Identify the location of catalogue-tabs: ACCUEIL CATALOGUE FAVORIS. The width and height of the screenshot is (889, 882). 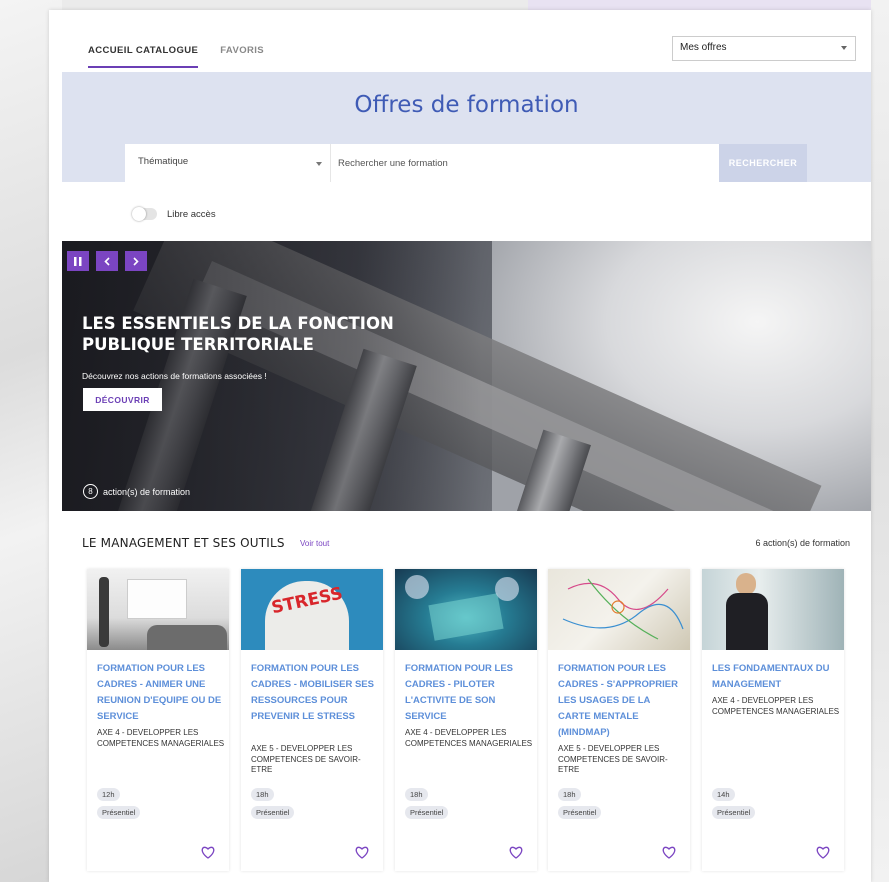
(176, 56).